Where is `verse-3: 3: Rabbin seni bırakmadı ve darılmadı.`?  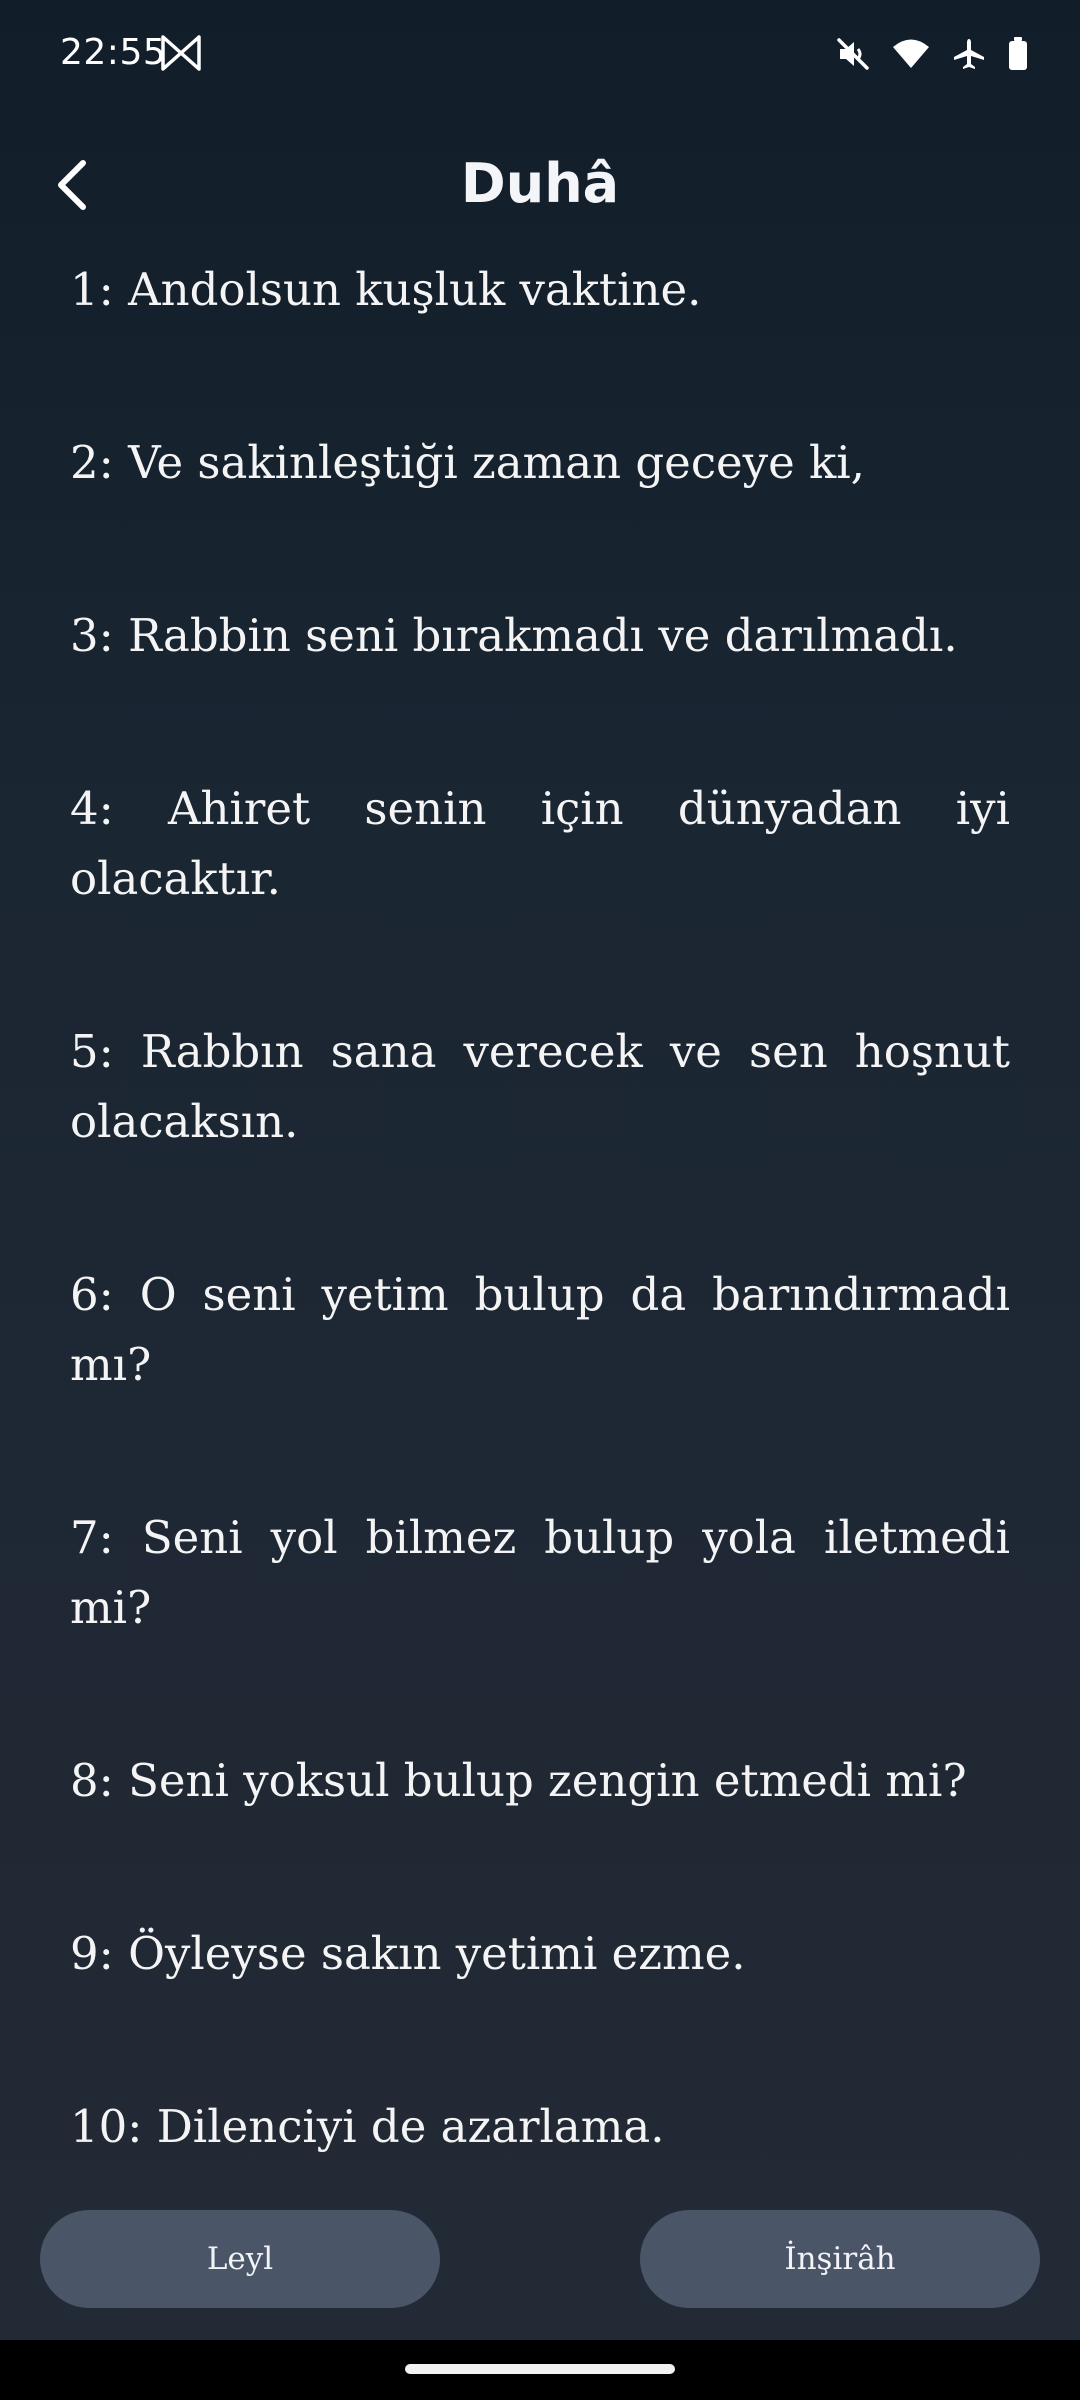 verse-3: 3: Rabbin seni bırakmadı ve darılmadı. is located at coordinates (514, 635).